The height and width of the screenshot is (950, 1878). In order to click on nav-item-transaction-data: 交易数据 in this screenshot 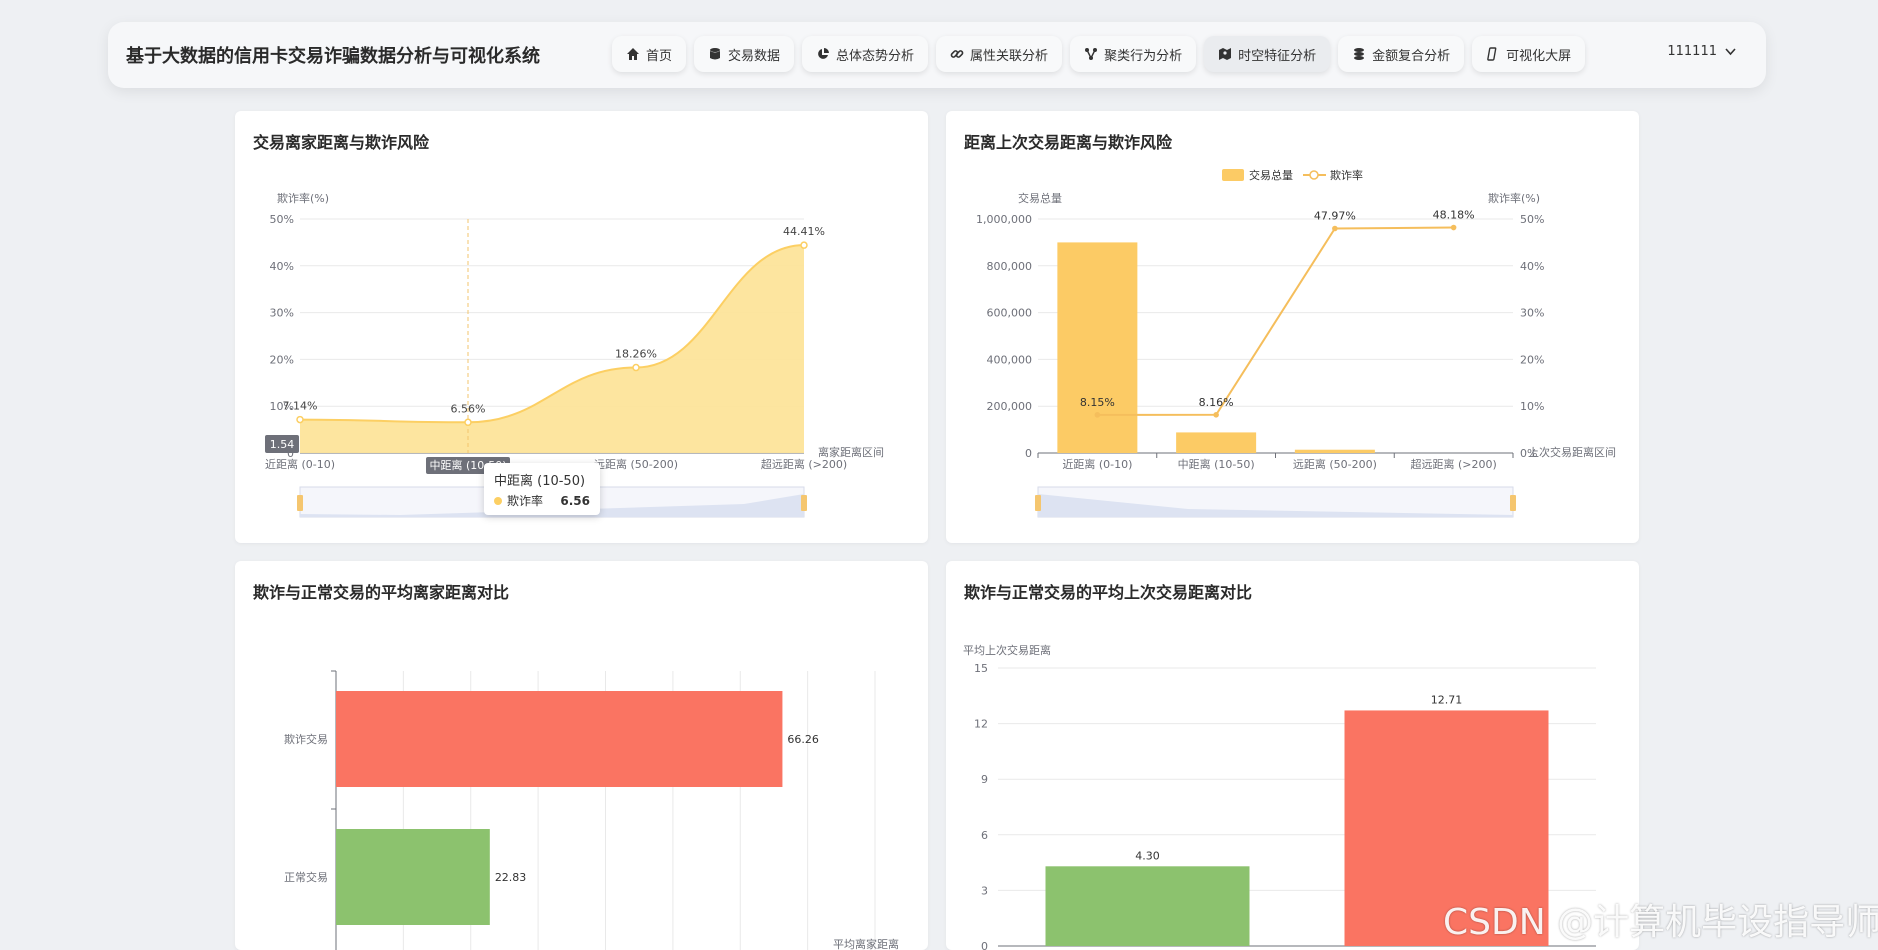, I will do `click(744, 54)`.